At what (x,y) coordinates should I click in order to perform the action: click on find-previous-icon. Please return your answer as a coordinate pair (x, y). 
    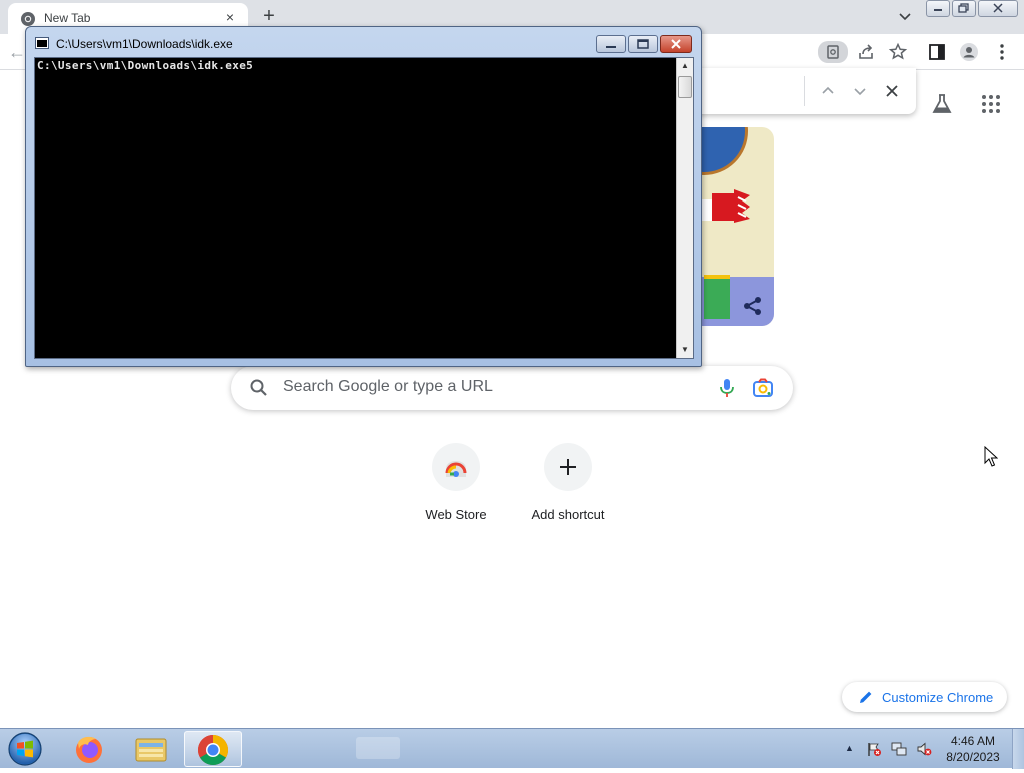
    Looking at the image, I should click on (828, 91).